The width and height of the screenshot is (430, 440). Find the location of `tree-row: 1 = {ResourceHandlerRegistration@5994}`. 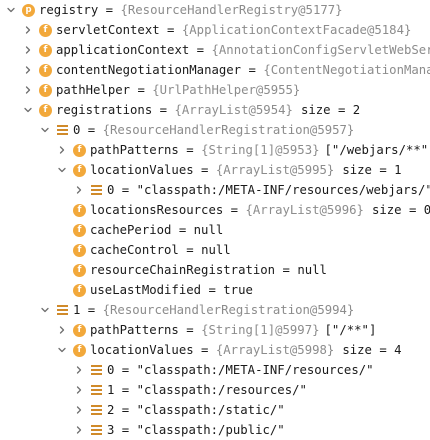

tree-row: 1 = {ResourceHandlerRegistration@5994} is located at coordinates (215, 310).